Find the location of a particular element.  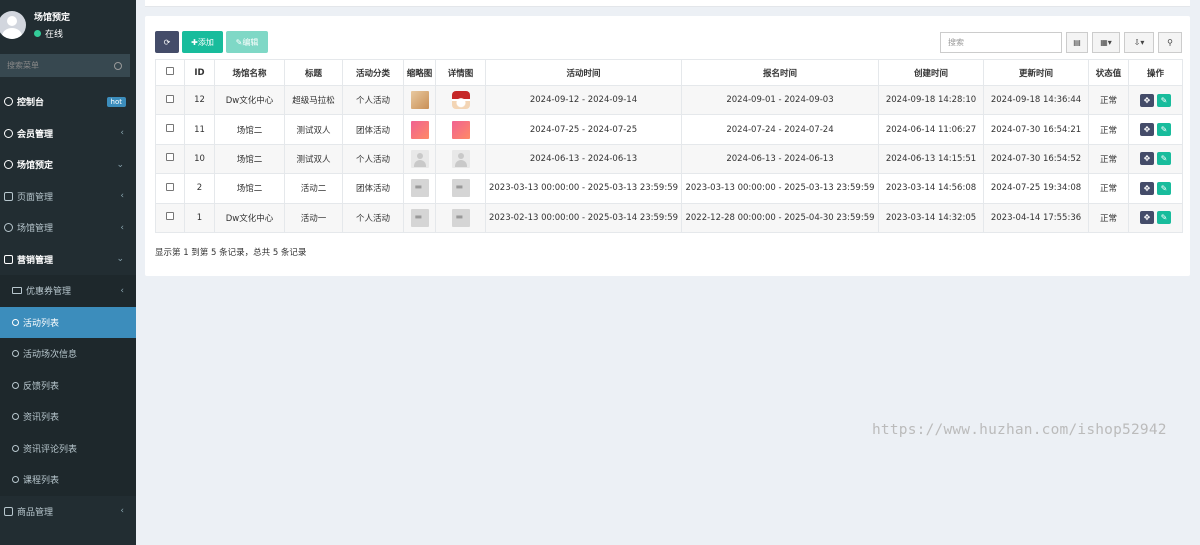

toggle-view-button: ▤ is located at coordinates (1077, 42).